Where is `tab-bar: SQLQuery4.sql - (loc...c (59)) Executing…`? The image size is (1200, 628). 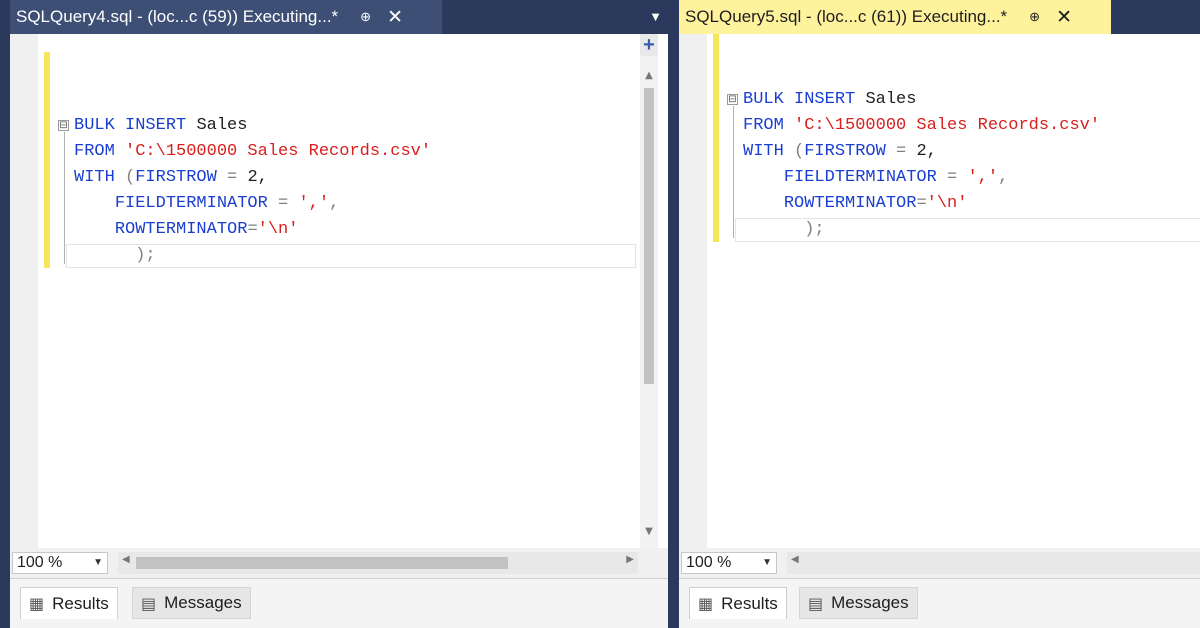
tab-bar: SQLQuery4.sql - (loc...c (59)) Executing… is located at coordinates (339, 17).